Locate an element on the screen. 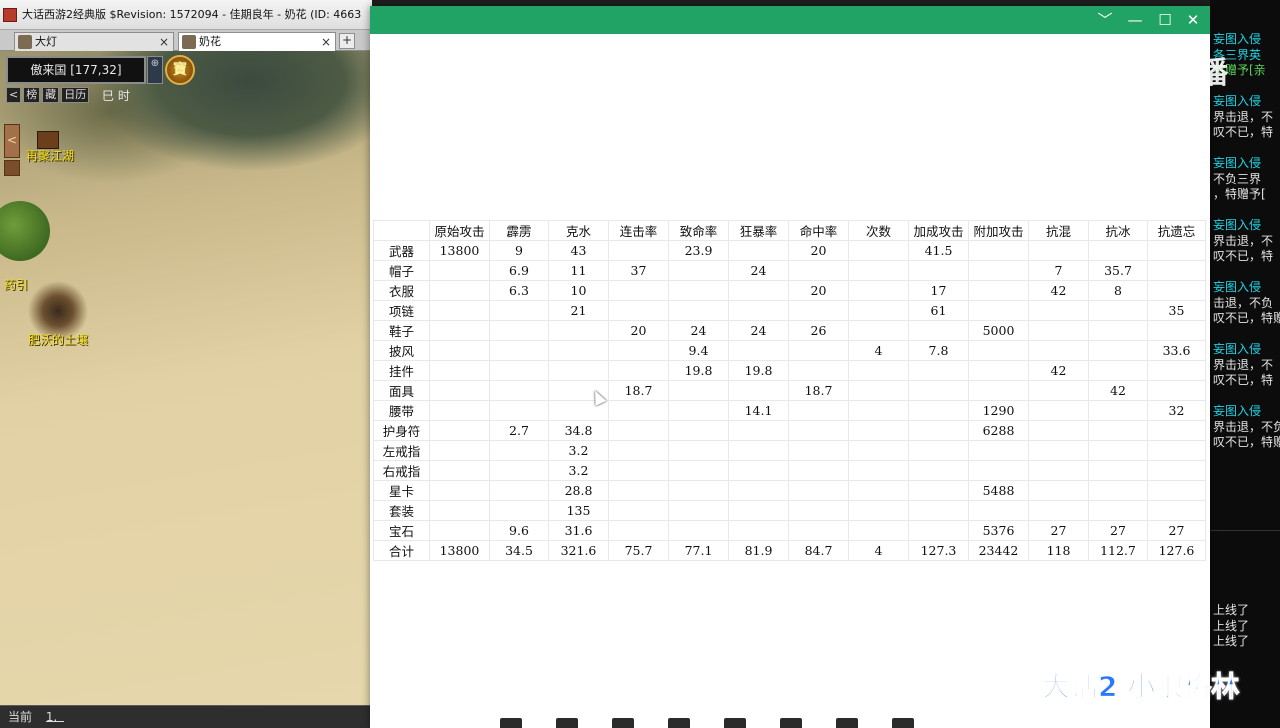  table-cell: 24 is located at coordinates (758, 330).